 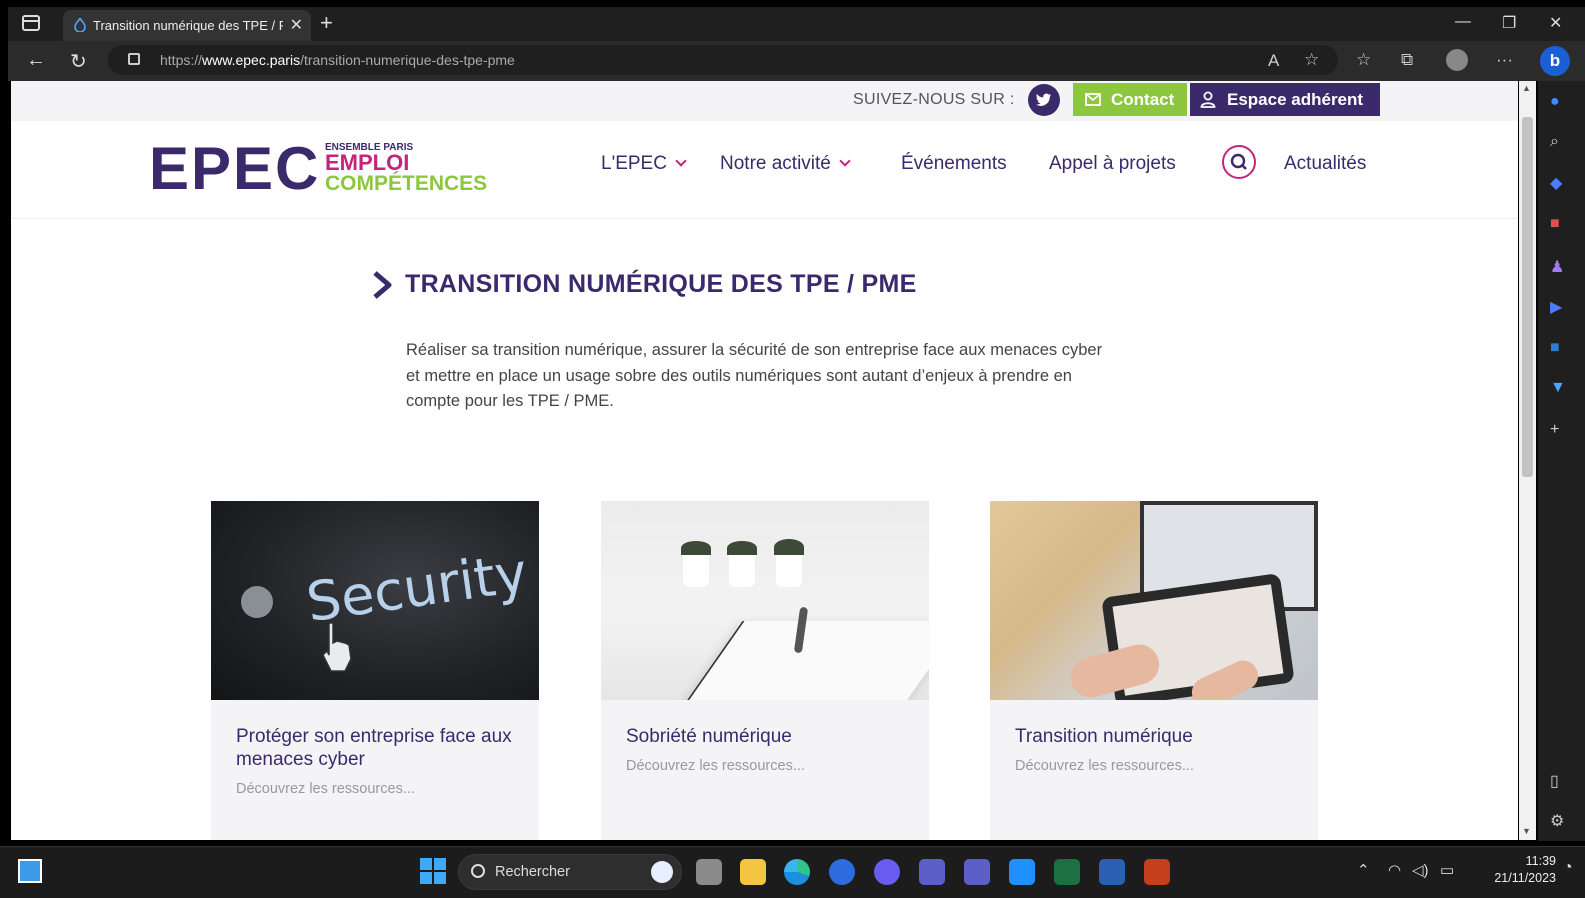 What do you see at coordinates (80, 25) in the screenshot?
I see `drupal-favicon-icon` at bounding box center [80, 25].